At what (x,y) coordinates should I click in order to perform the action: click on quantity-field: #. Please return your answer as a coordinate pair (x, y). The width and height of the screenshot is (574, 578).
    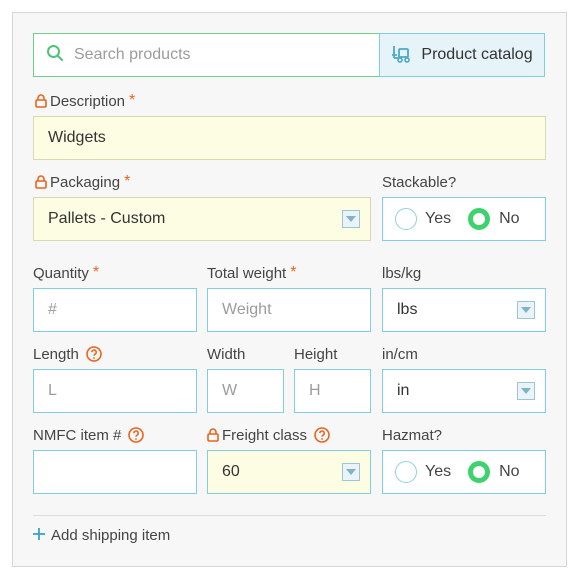
    Looking at the image, I should click on (115, 310).